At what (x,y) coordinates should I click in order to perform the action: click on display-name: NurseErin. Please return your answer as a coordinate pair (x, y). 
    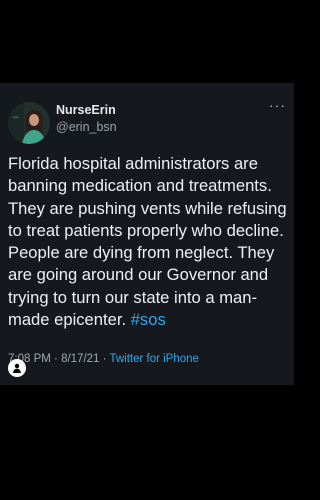
    Looking at the image, I should click on (86, 110).